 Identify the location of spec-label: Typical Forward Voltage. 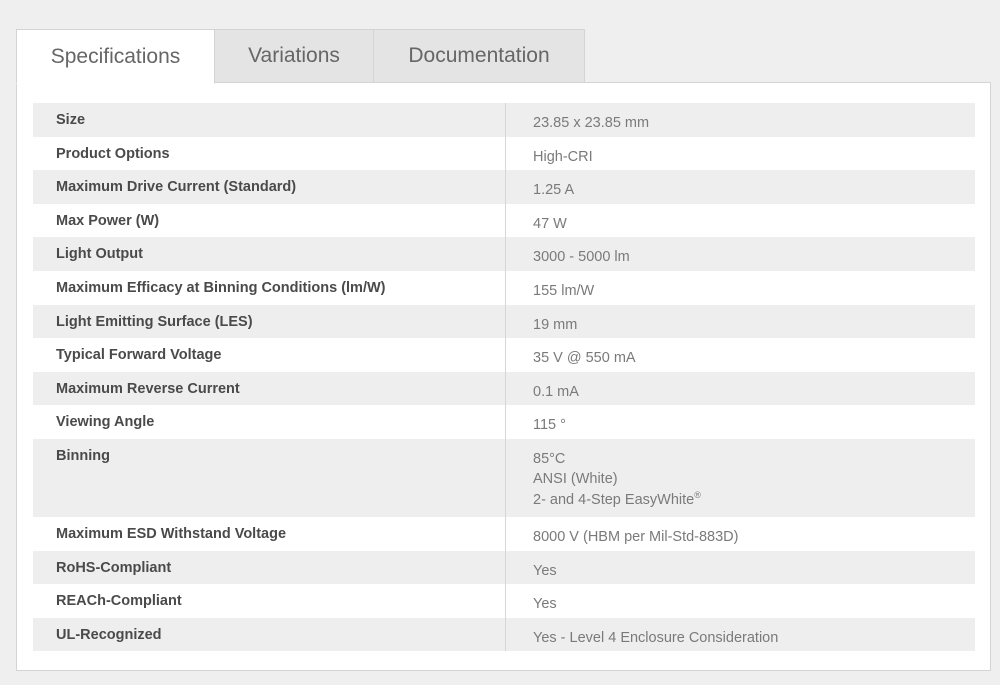
(269, 355).